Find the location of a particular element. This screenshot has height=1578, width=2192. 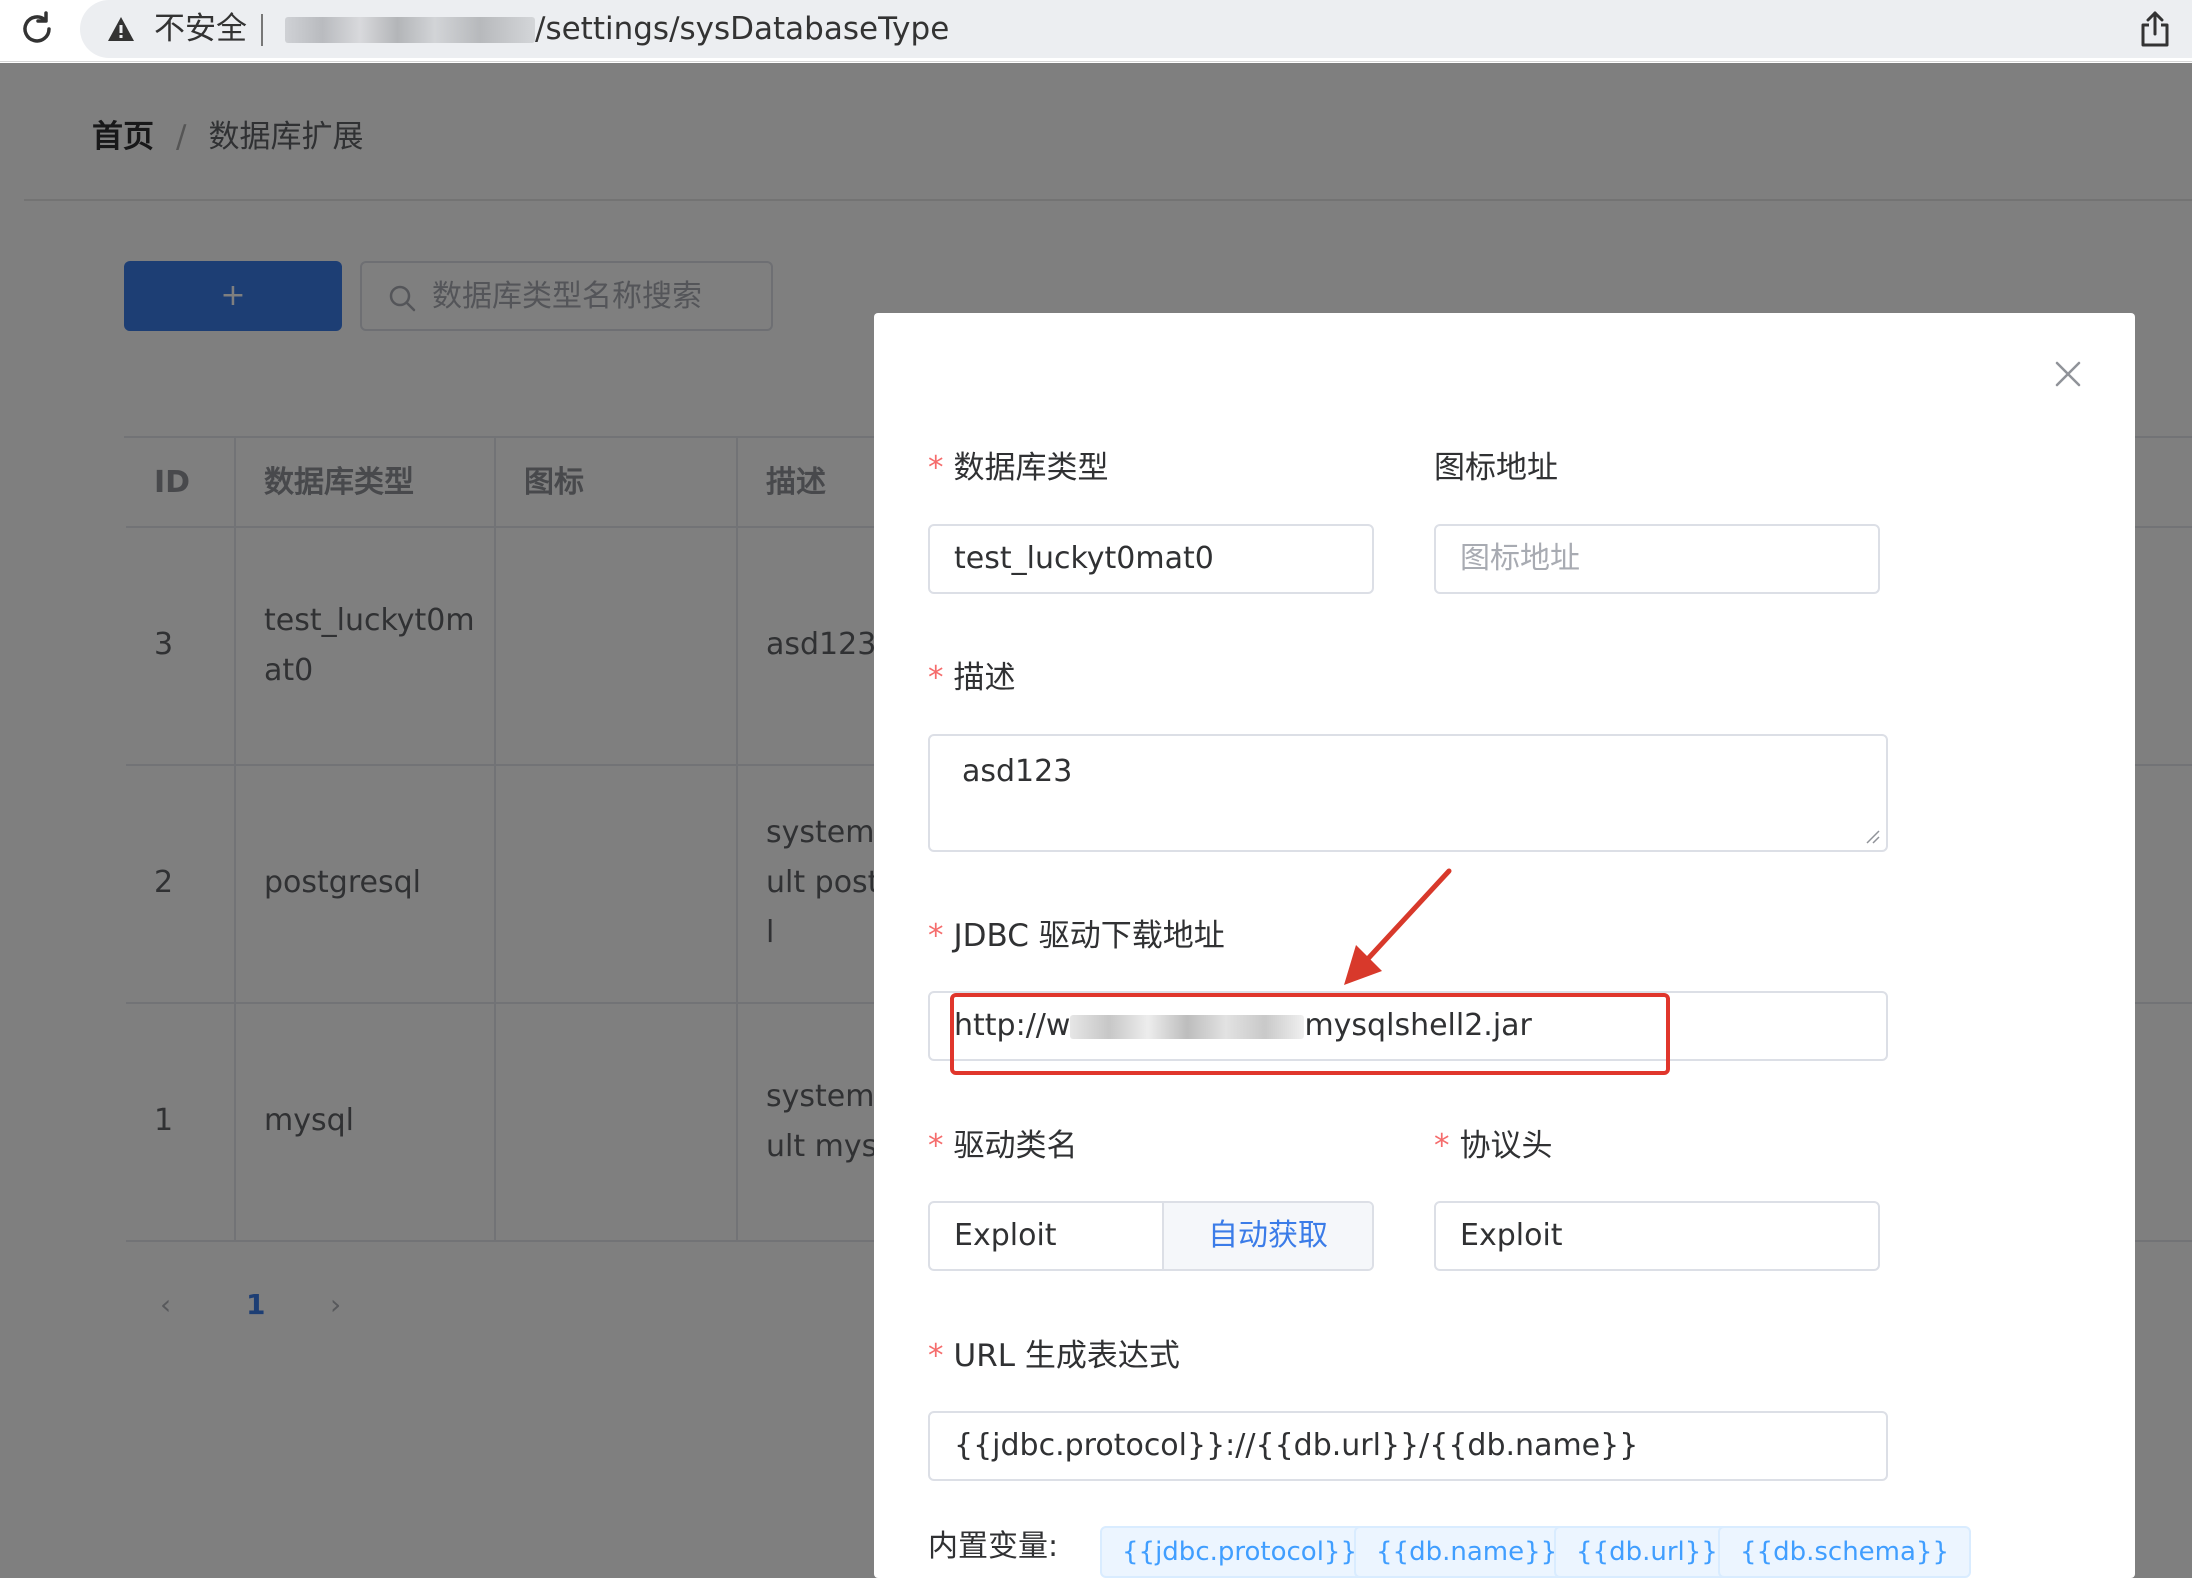

builtin-vars-label: 内置变量: is located at coordinates (993, 1546).